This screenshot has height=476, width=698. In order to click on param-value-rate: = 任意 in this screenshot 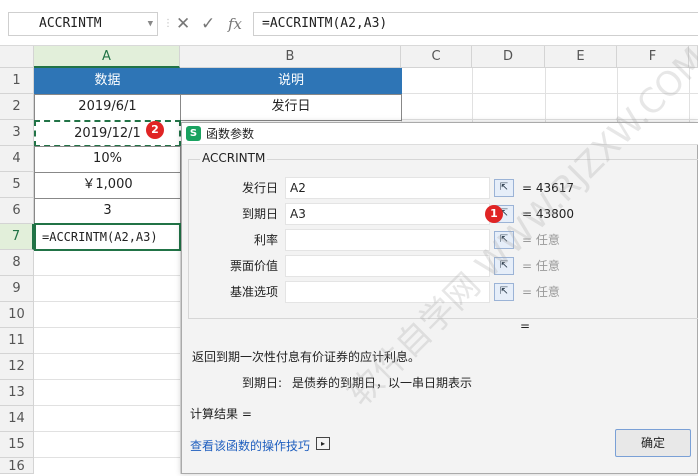, I will do `click(541, 240)`.